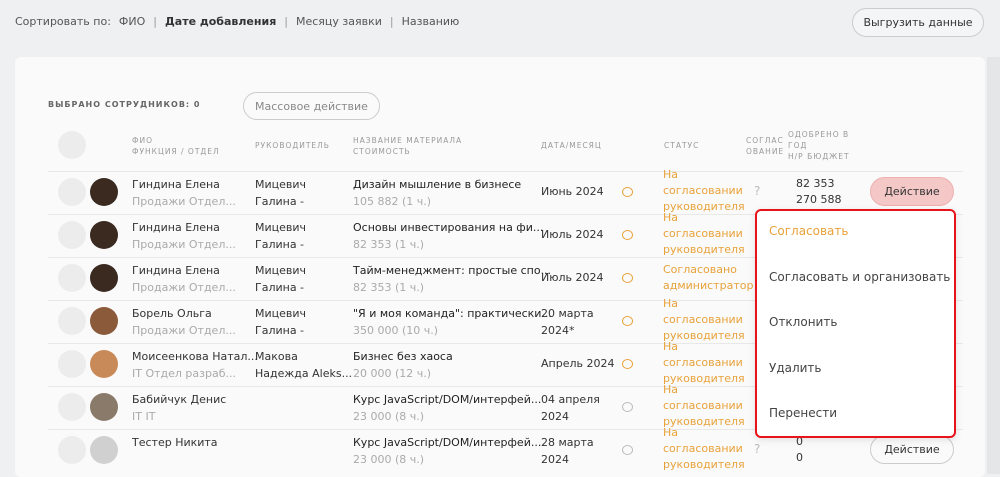 This screenshot has width=1000, height=477. Describe the element at coordinates (799, 457) in the screenshot. I see `budget: 0` at that location.